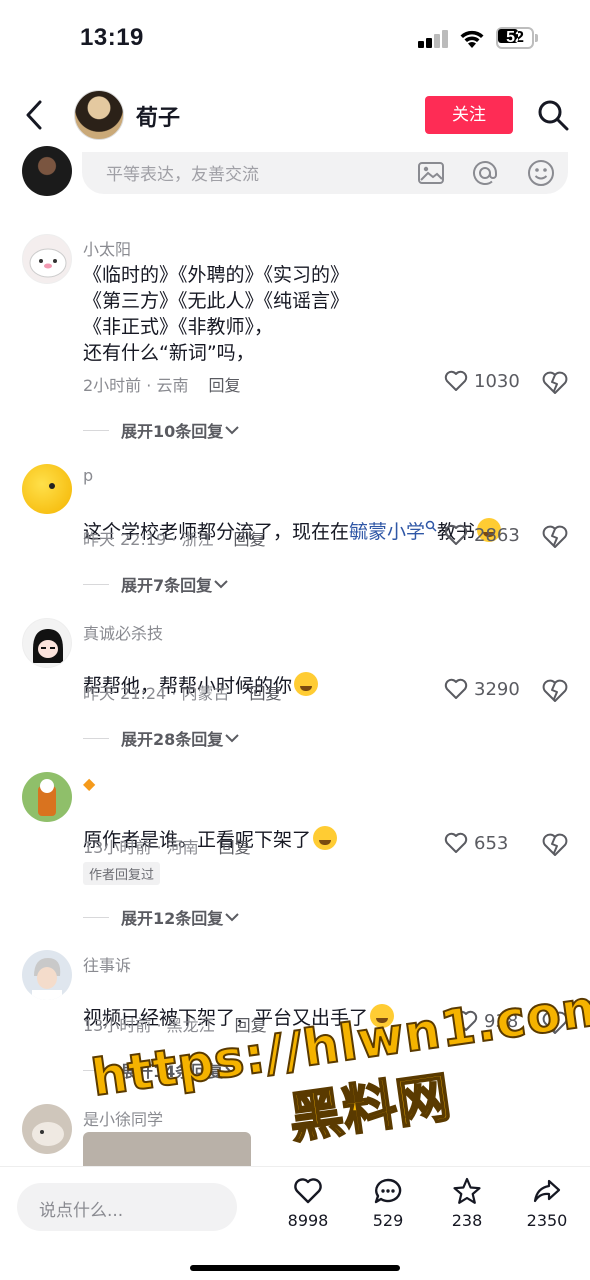 The height and width of the screenshot is (1280, 590). Describe the element at coordinates (469, 115) in the screenshot. I see `follow-button: 关注` at that location.